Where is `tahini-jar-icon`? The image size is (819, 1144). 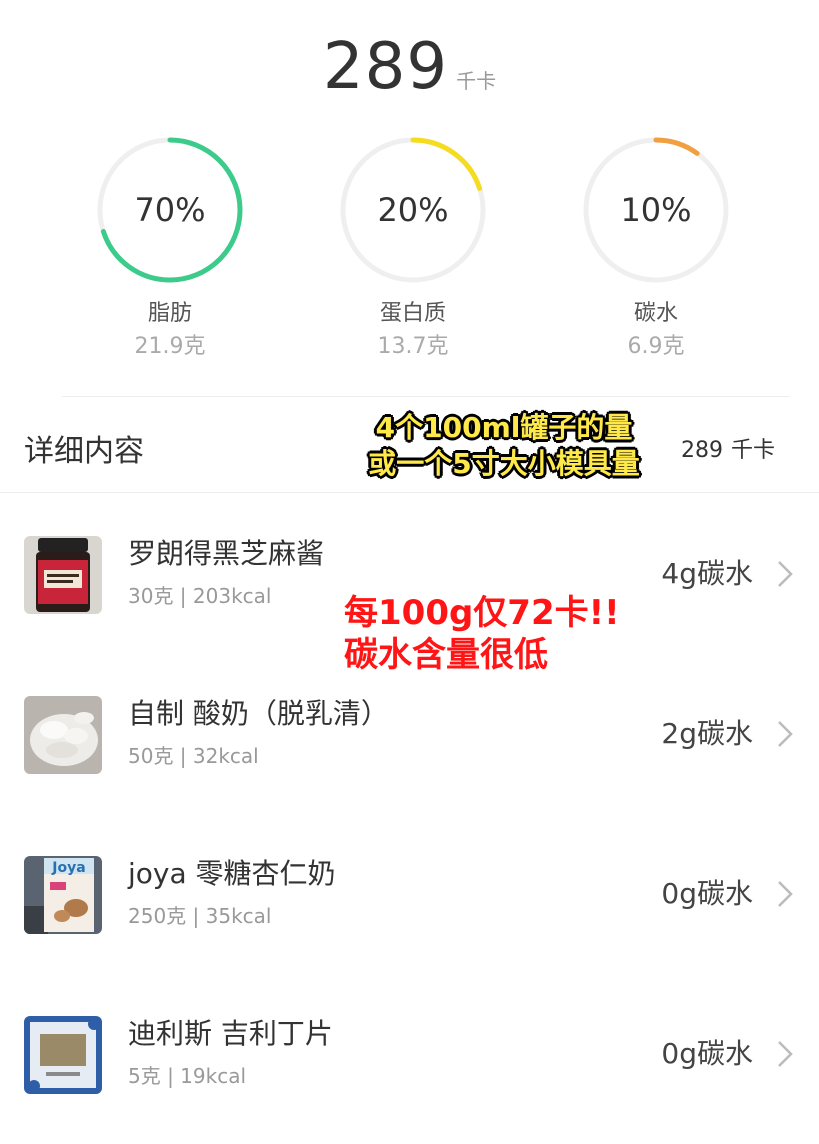
tahini-jar-icon is located at coordinates (63, 575).